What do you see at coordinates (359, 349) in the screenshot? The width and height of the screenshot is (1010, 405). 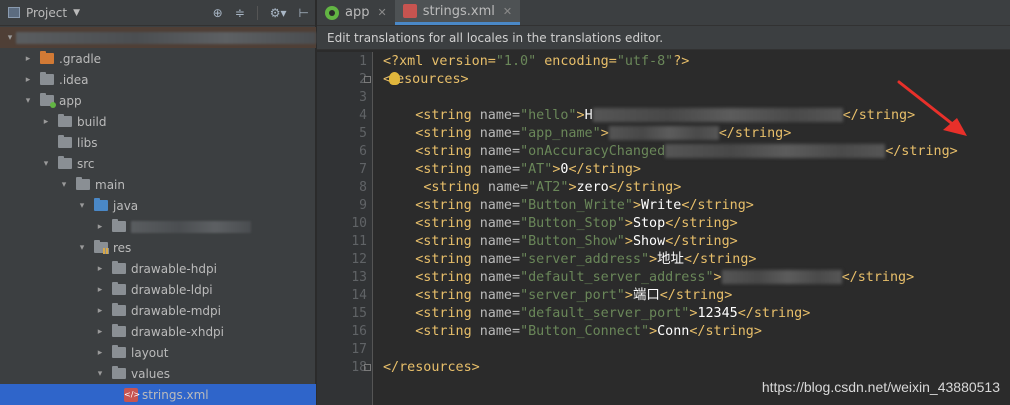 I see `line-number: 17` at bounding box center [359, 349].